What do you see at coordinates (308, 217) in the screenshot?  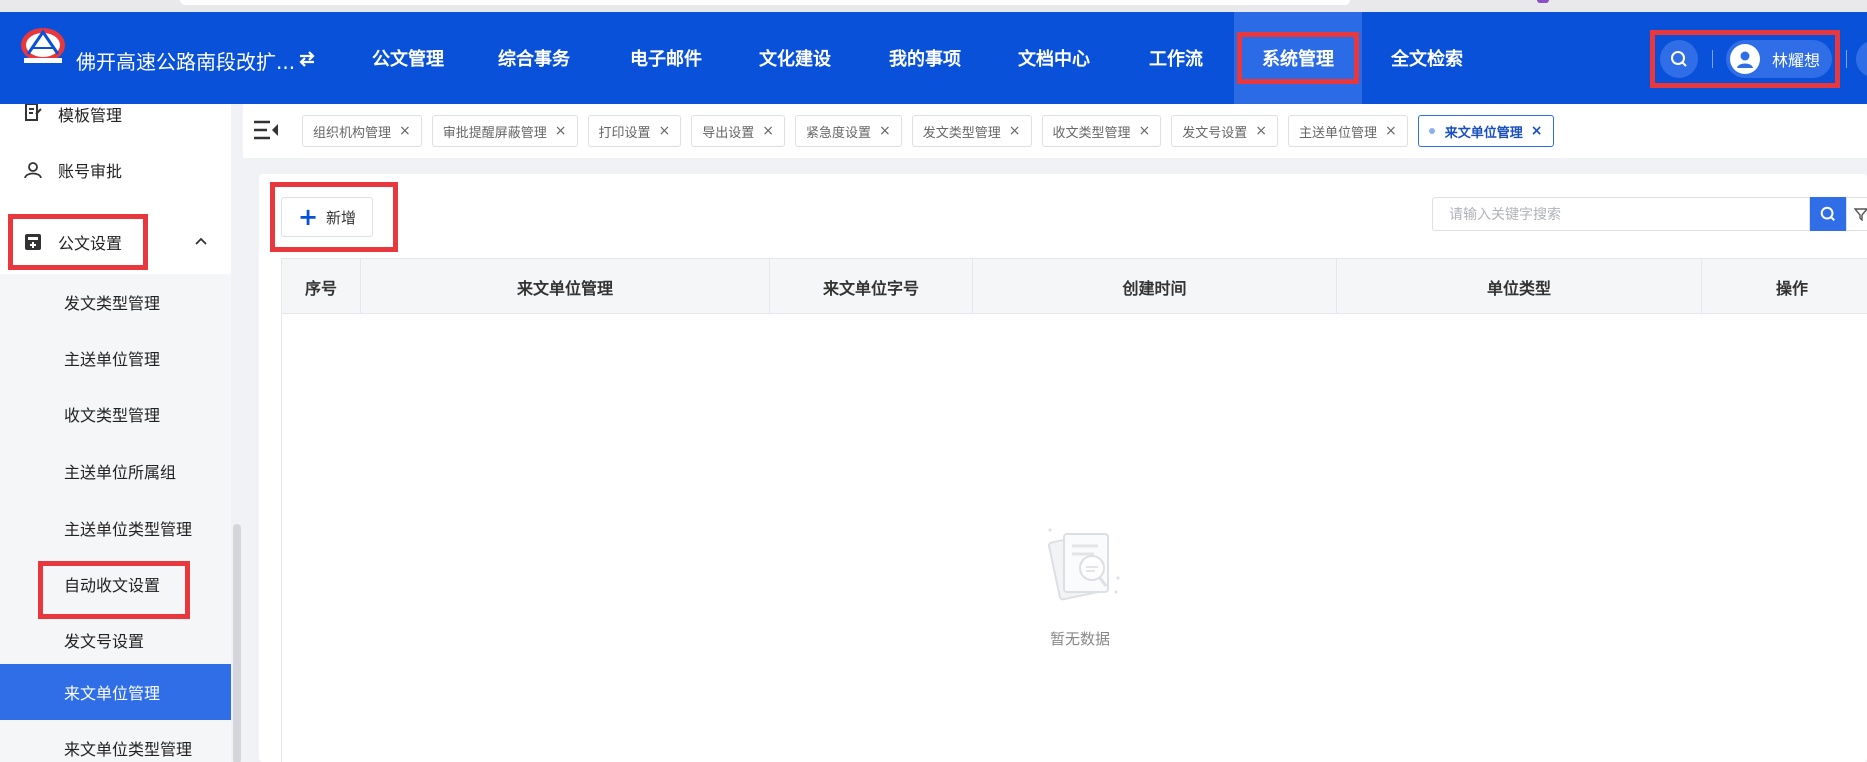 I see `plus-icon: +` at bounding box center [308, 217].